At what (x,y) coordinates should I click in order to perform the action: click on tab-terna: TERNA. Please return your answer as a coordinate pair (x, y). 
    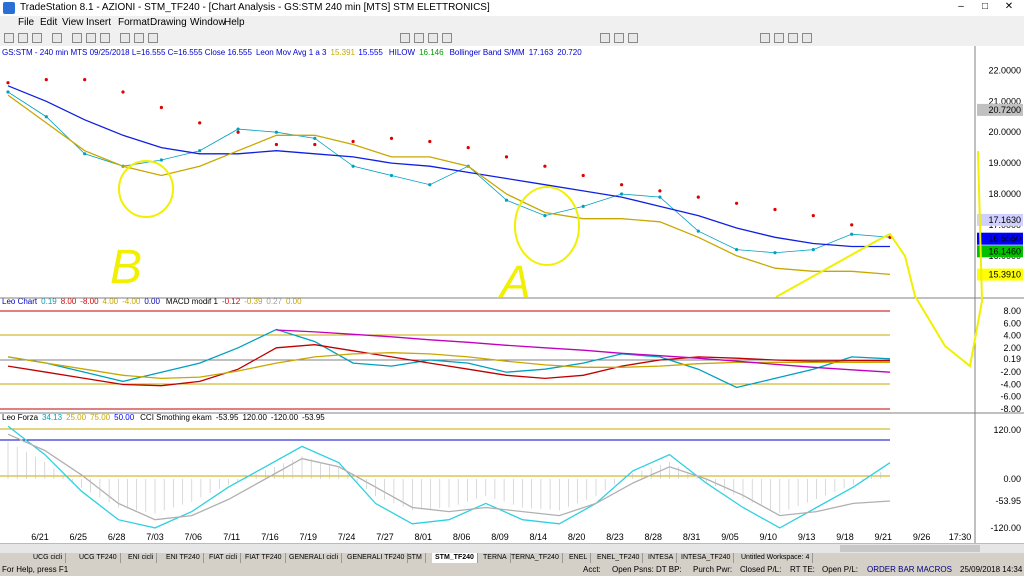
    Looking at the image, I should click on (495, 558).